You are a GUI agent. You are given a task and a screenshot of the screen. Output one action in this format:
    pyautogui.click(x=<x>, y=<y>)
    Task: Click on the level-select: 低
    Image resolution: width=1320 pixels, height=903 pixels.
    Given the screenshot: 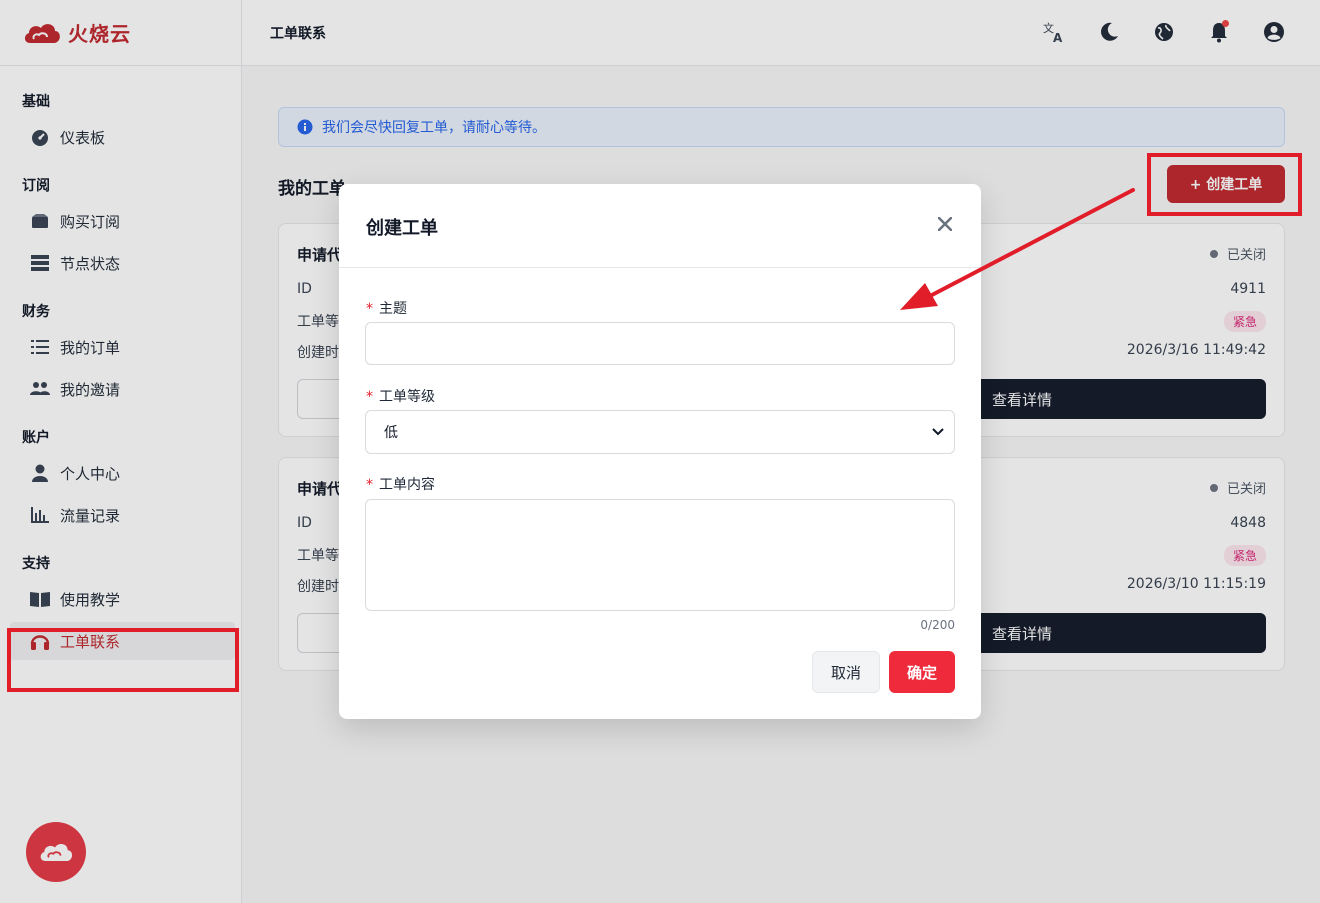 What is the action you would take?
    pyautogui.click(x=660, y=432)
    